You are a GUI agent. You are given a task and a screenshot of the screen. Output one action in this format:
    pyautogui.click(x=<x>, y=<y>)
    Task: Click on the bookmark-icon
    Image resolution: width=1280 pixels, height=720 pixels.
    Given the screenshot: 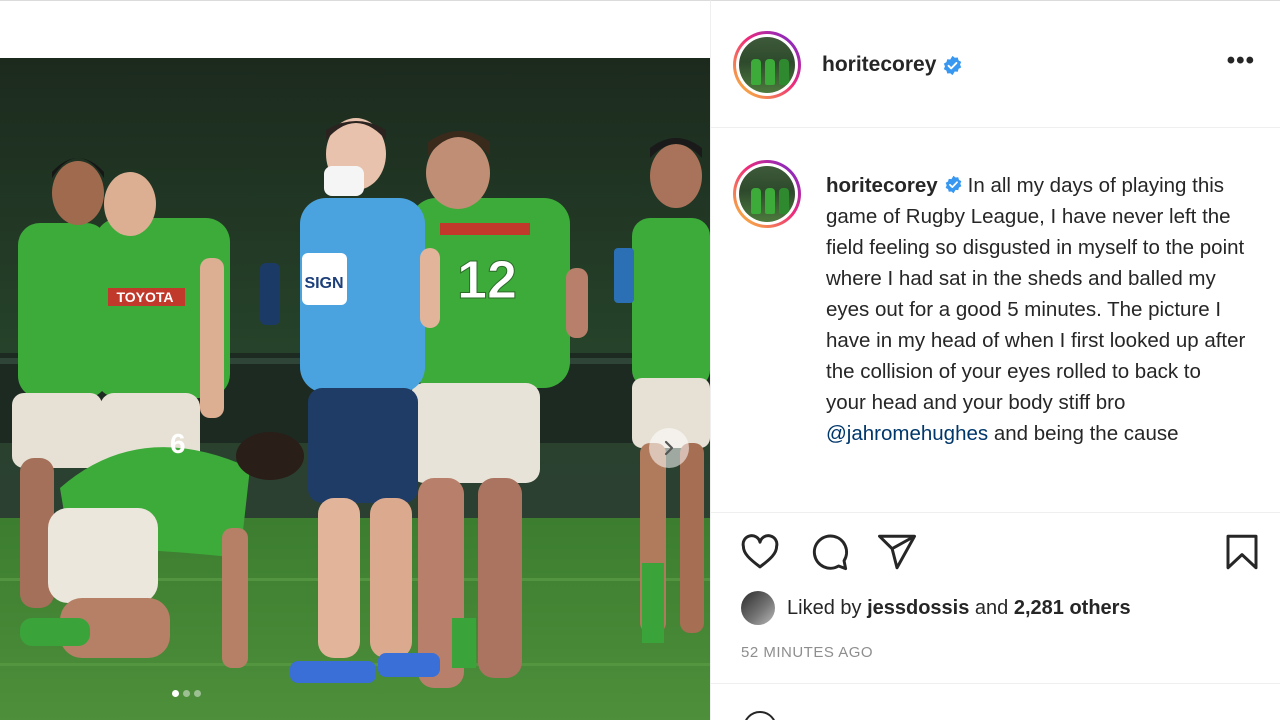 What is the action you would take?
    pyautogui.click(x=1242, y=552)
    